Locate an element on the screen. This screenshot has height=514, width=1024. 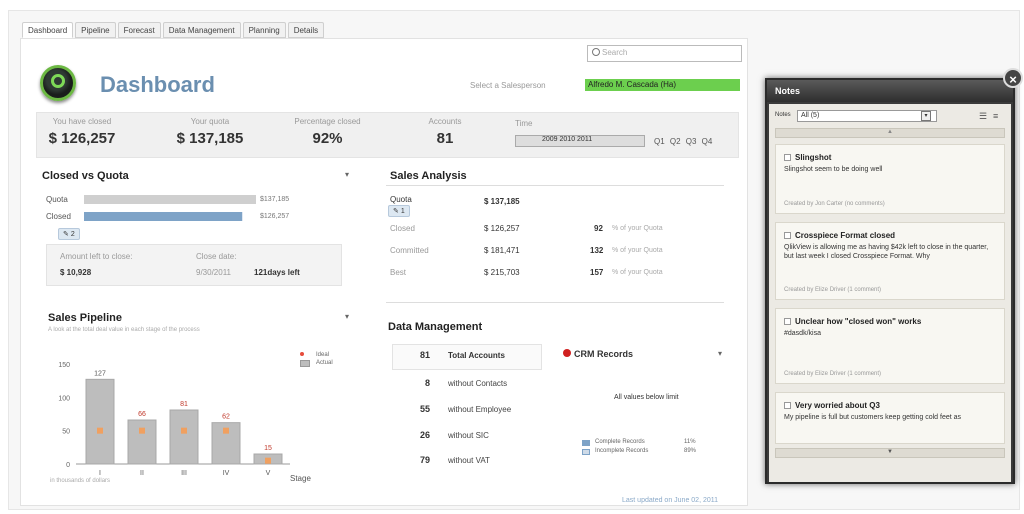
close-icon: × is located at coordinates (1013, 78).